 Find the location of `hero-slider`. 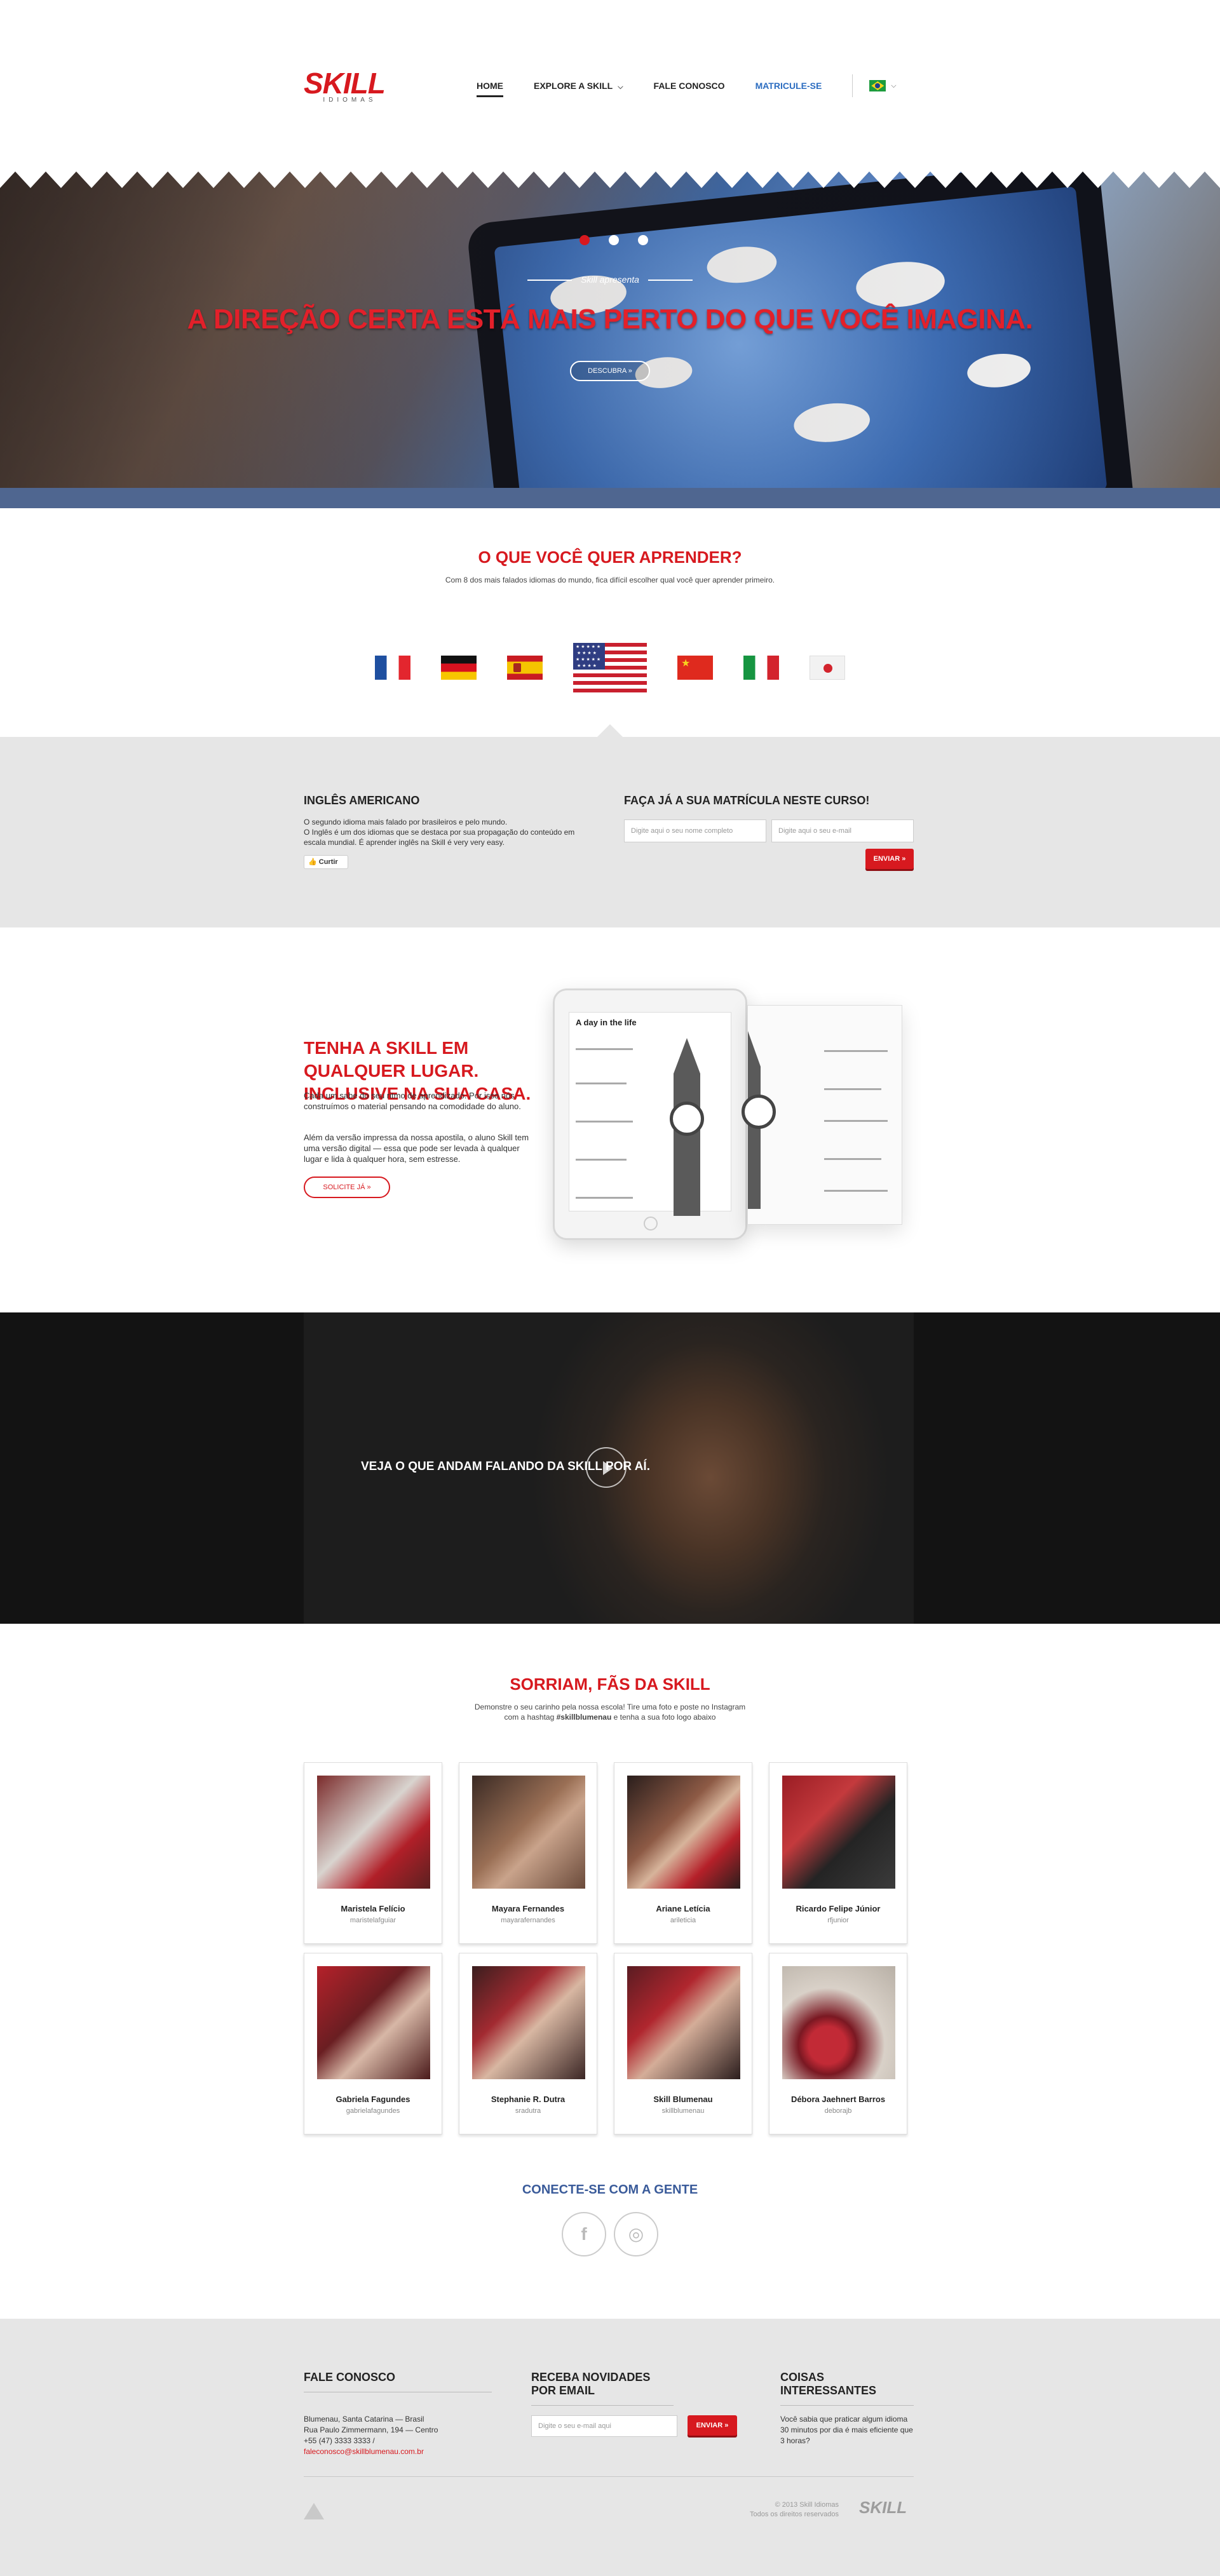

hero-slider is located at coordinates (610, 340).